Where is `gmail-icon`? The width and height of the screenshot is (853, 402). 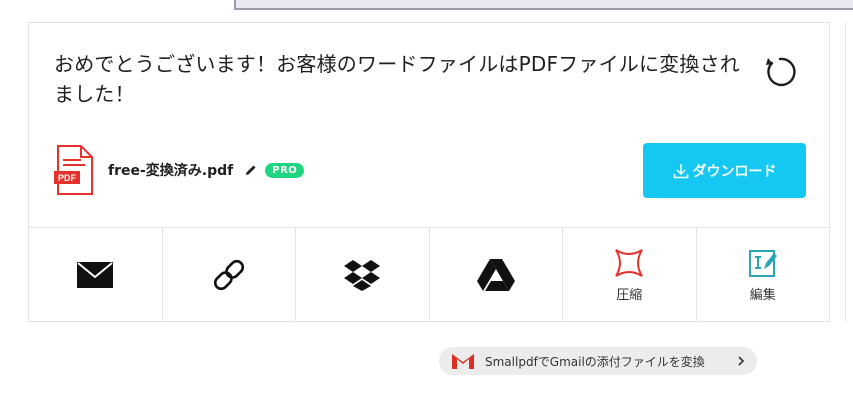
gmail-icon is located at coordinates (463, 361).